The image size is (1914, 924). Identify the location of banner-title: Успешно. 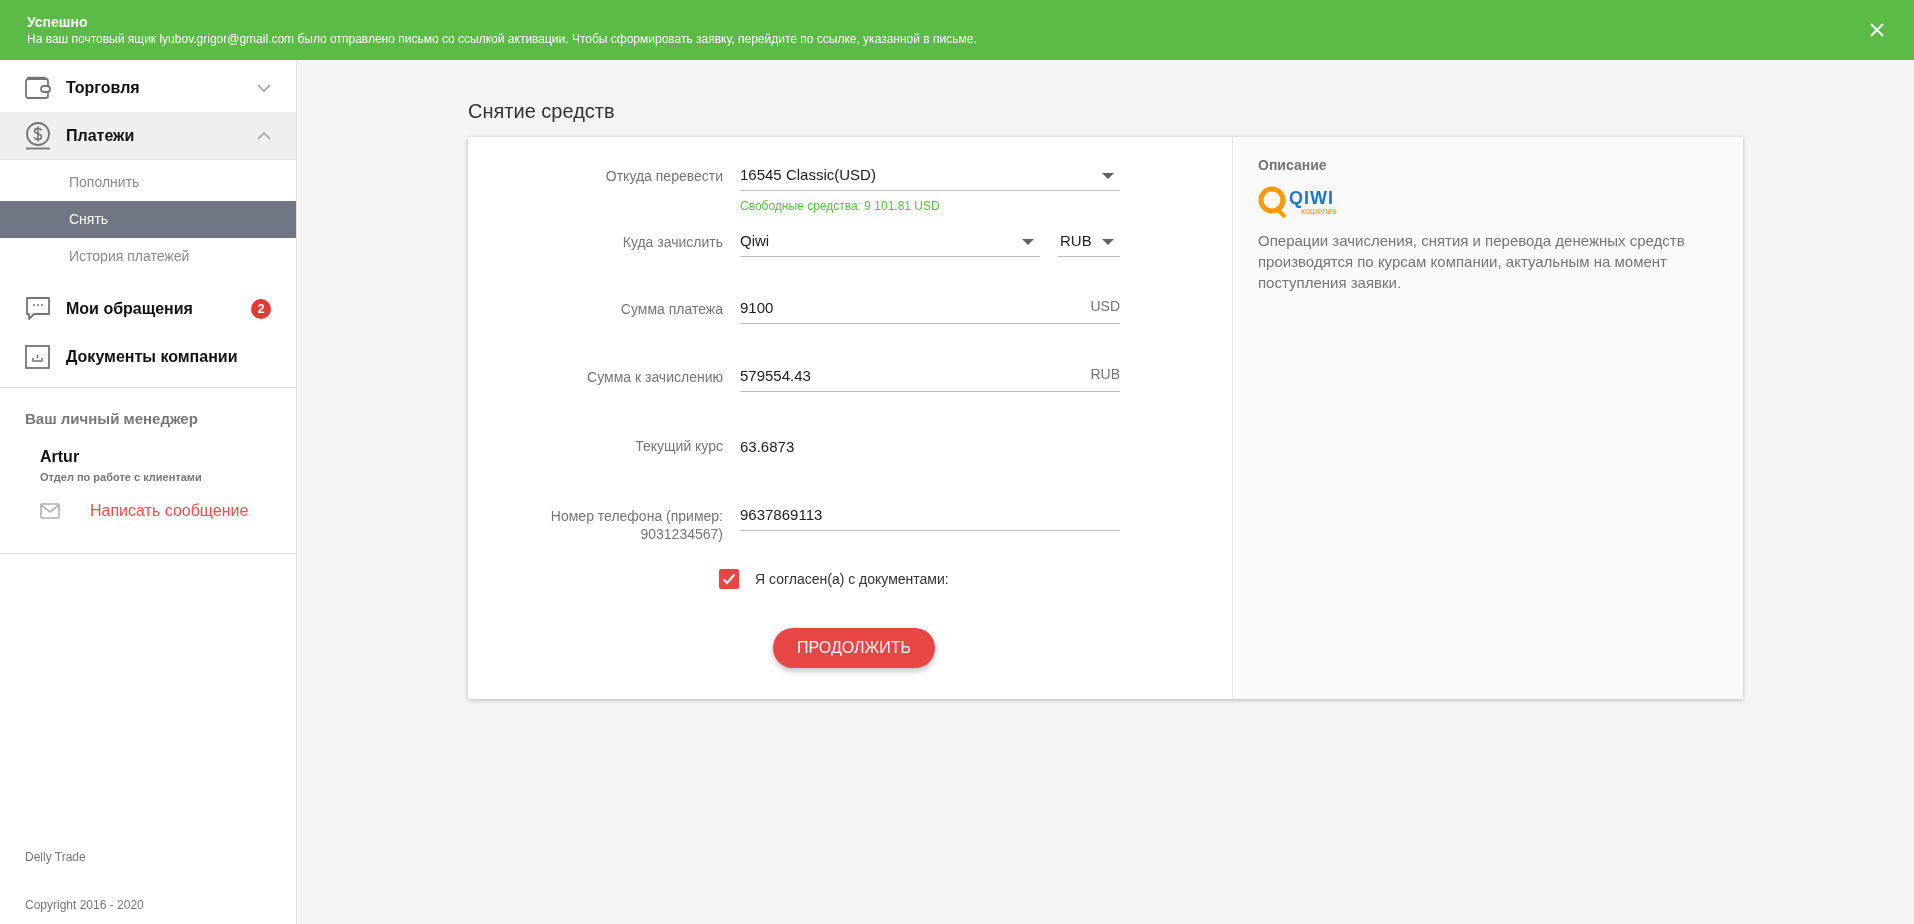
(58, 21).